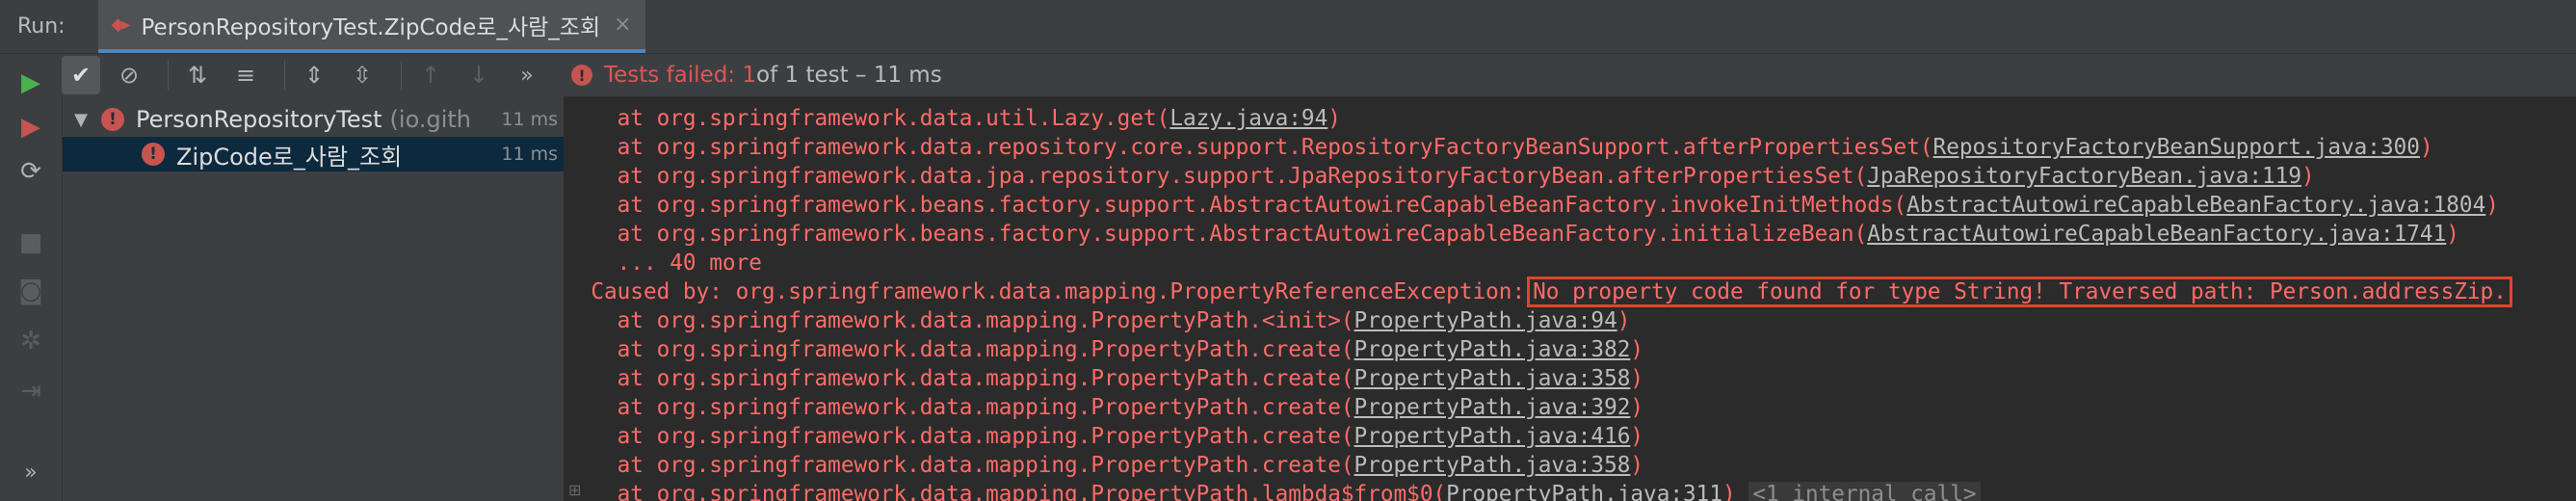  Describe the element at coordinates (575, 490) in the screenshot. I see `fold-gutter-icon: ⊞` at that location.